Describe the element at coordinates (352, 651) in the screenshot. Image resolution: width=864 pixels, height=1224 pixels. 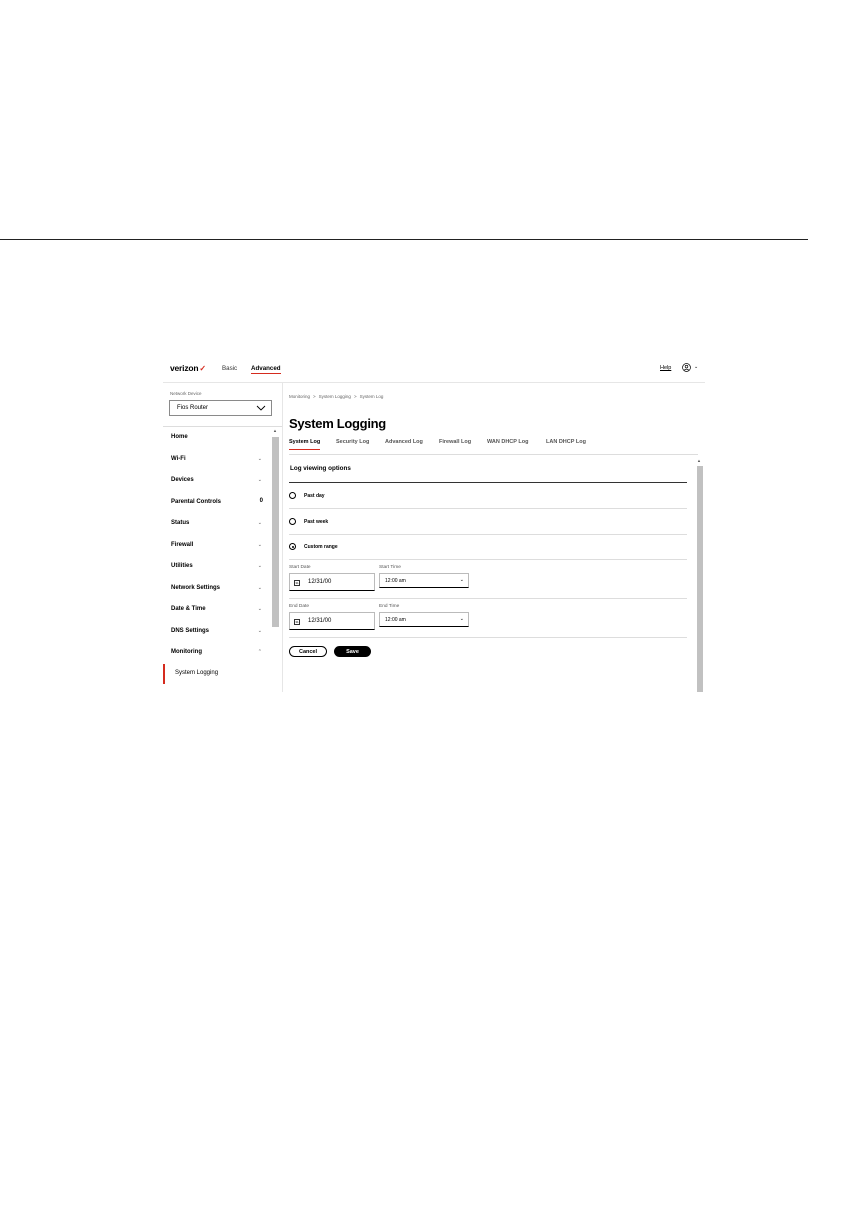
I see `save-button: Save` at that location.